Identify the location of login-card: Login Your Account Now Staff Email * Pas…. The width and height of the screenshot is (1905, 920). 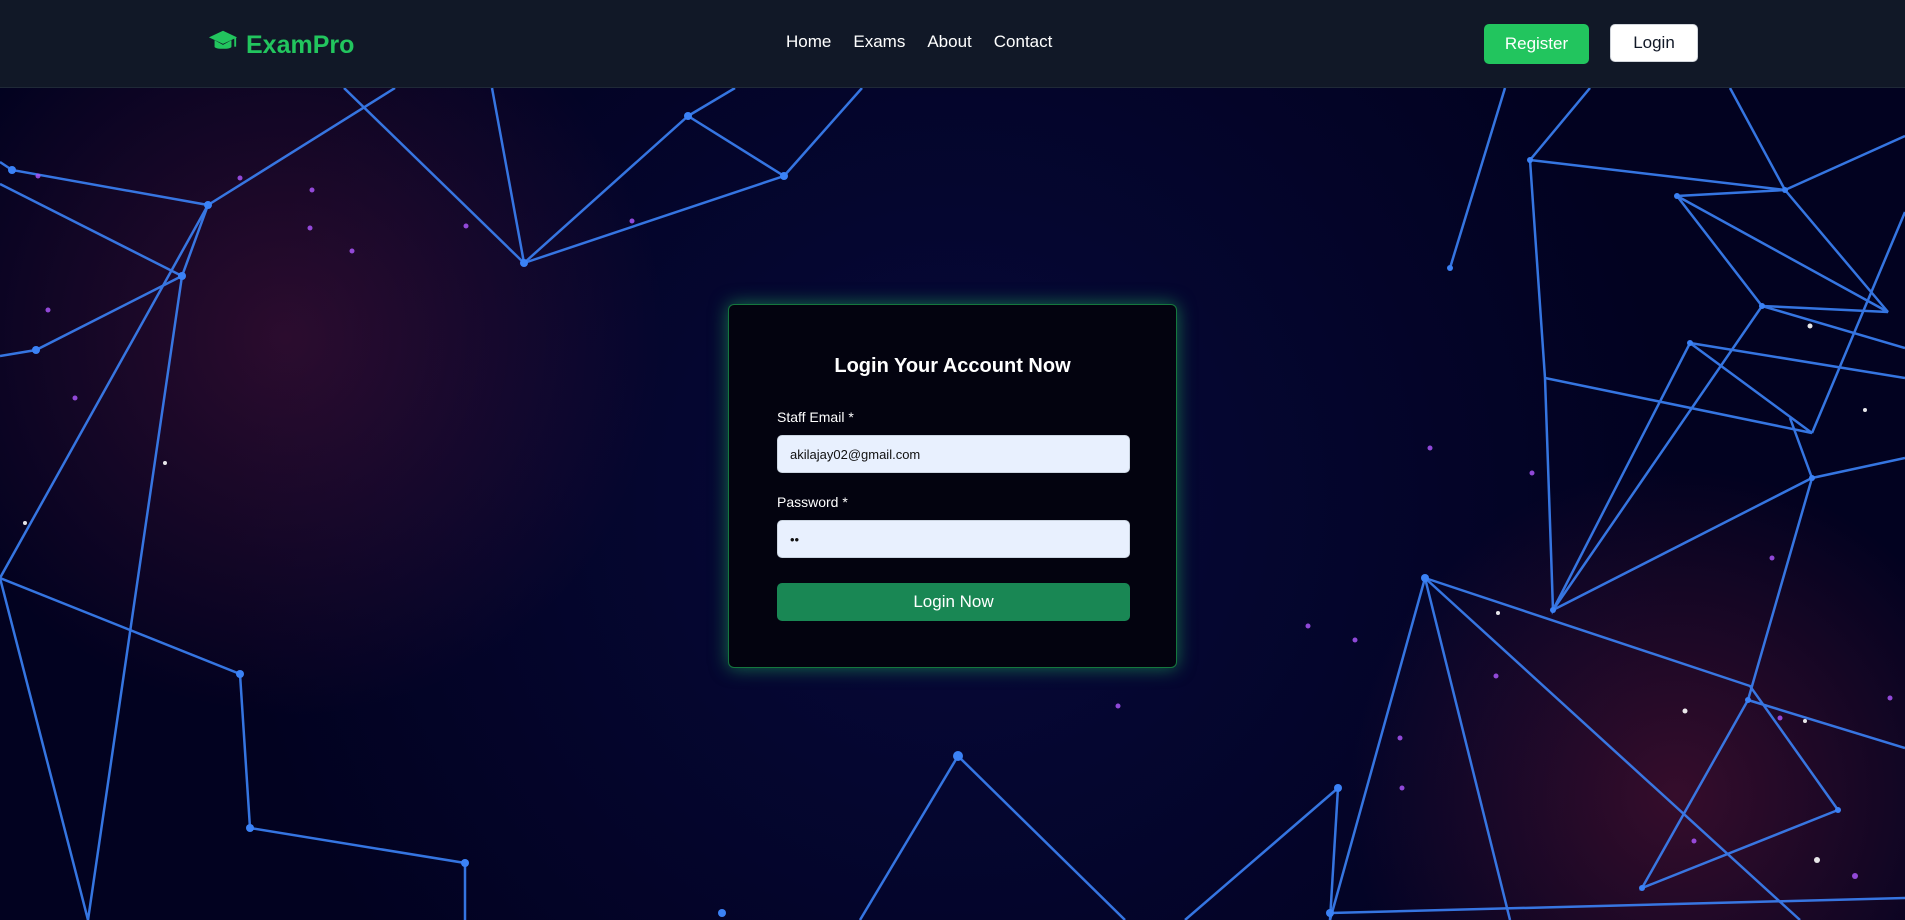
(952, 486).